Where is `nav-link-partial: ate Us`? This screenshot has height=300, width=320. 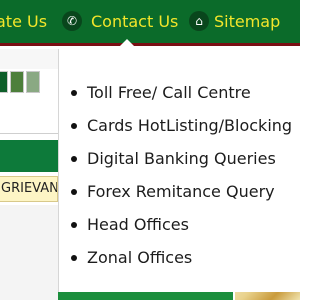
nav-link-partial: ate Us is located at coordinates (23, 21).